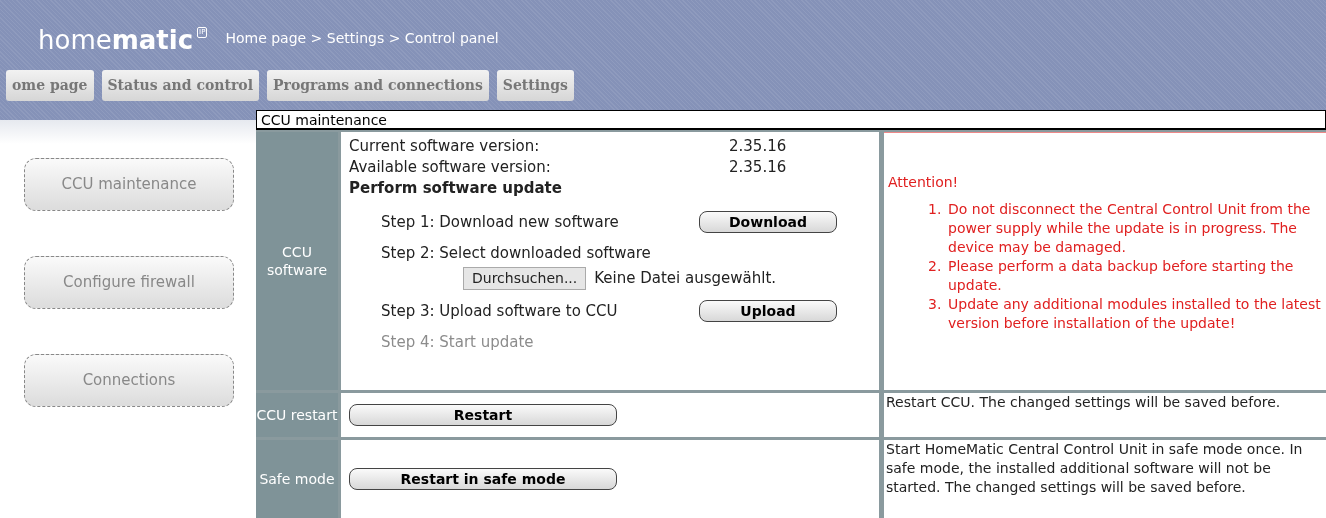 The width and height of the screenshot is (1326, 518). Describe the element at coordinates (1135, 314) in the screenshot. I see `notice-item: Update any additional modules installed to the latest version before installation of the update!` at that location.